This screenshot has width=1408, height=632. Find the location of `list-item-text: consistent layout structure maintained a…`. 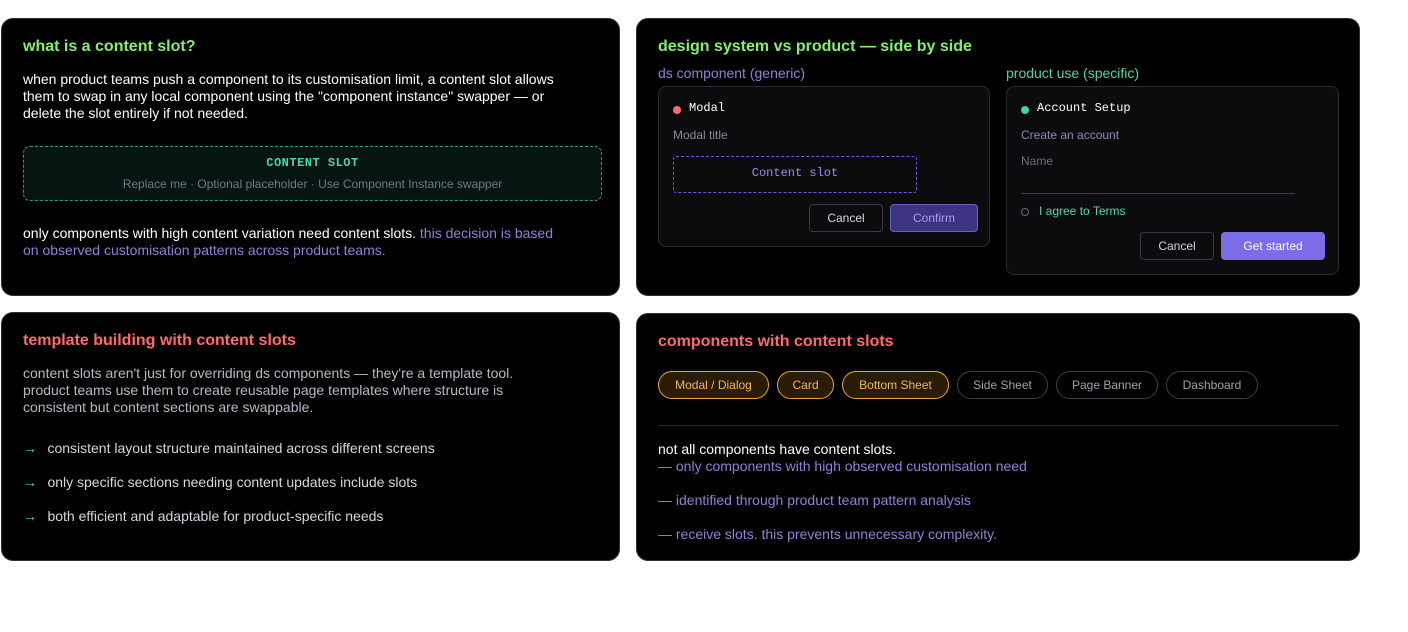

list-item-text: consistent layout structure maintained a… is located at coordinates (241, 448).